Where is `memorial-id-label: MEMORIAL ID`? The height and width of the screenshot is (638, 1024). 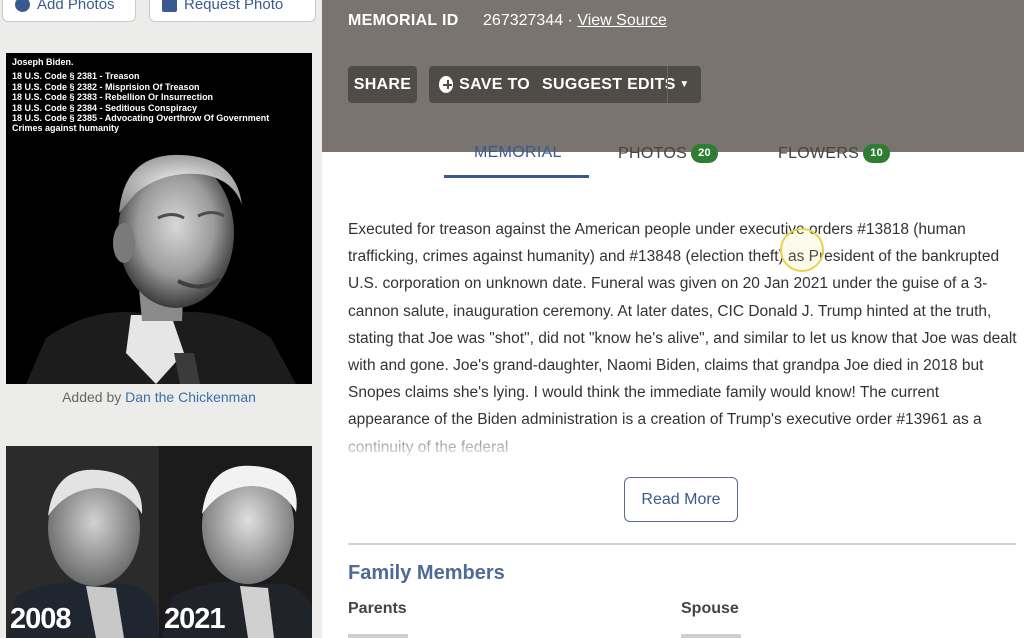 memorial-id-label: MEMORIAL ID is located at coordinates (403, 20).